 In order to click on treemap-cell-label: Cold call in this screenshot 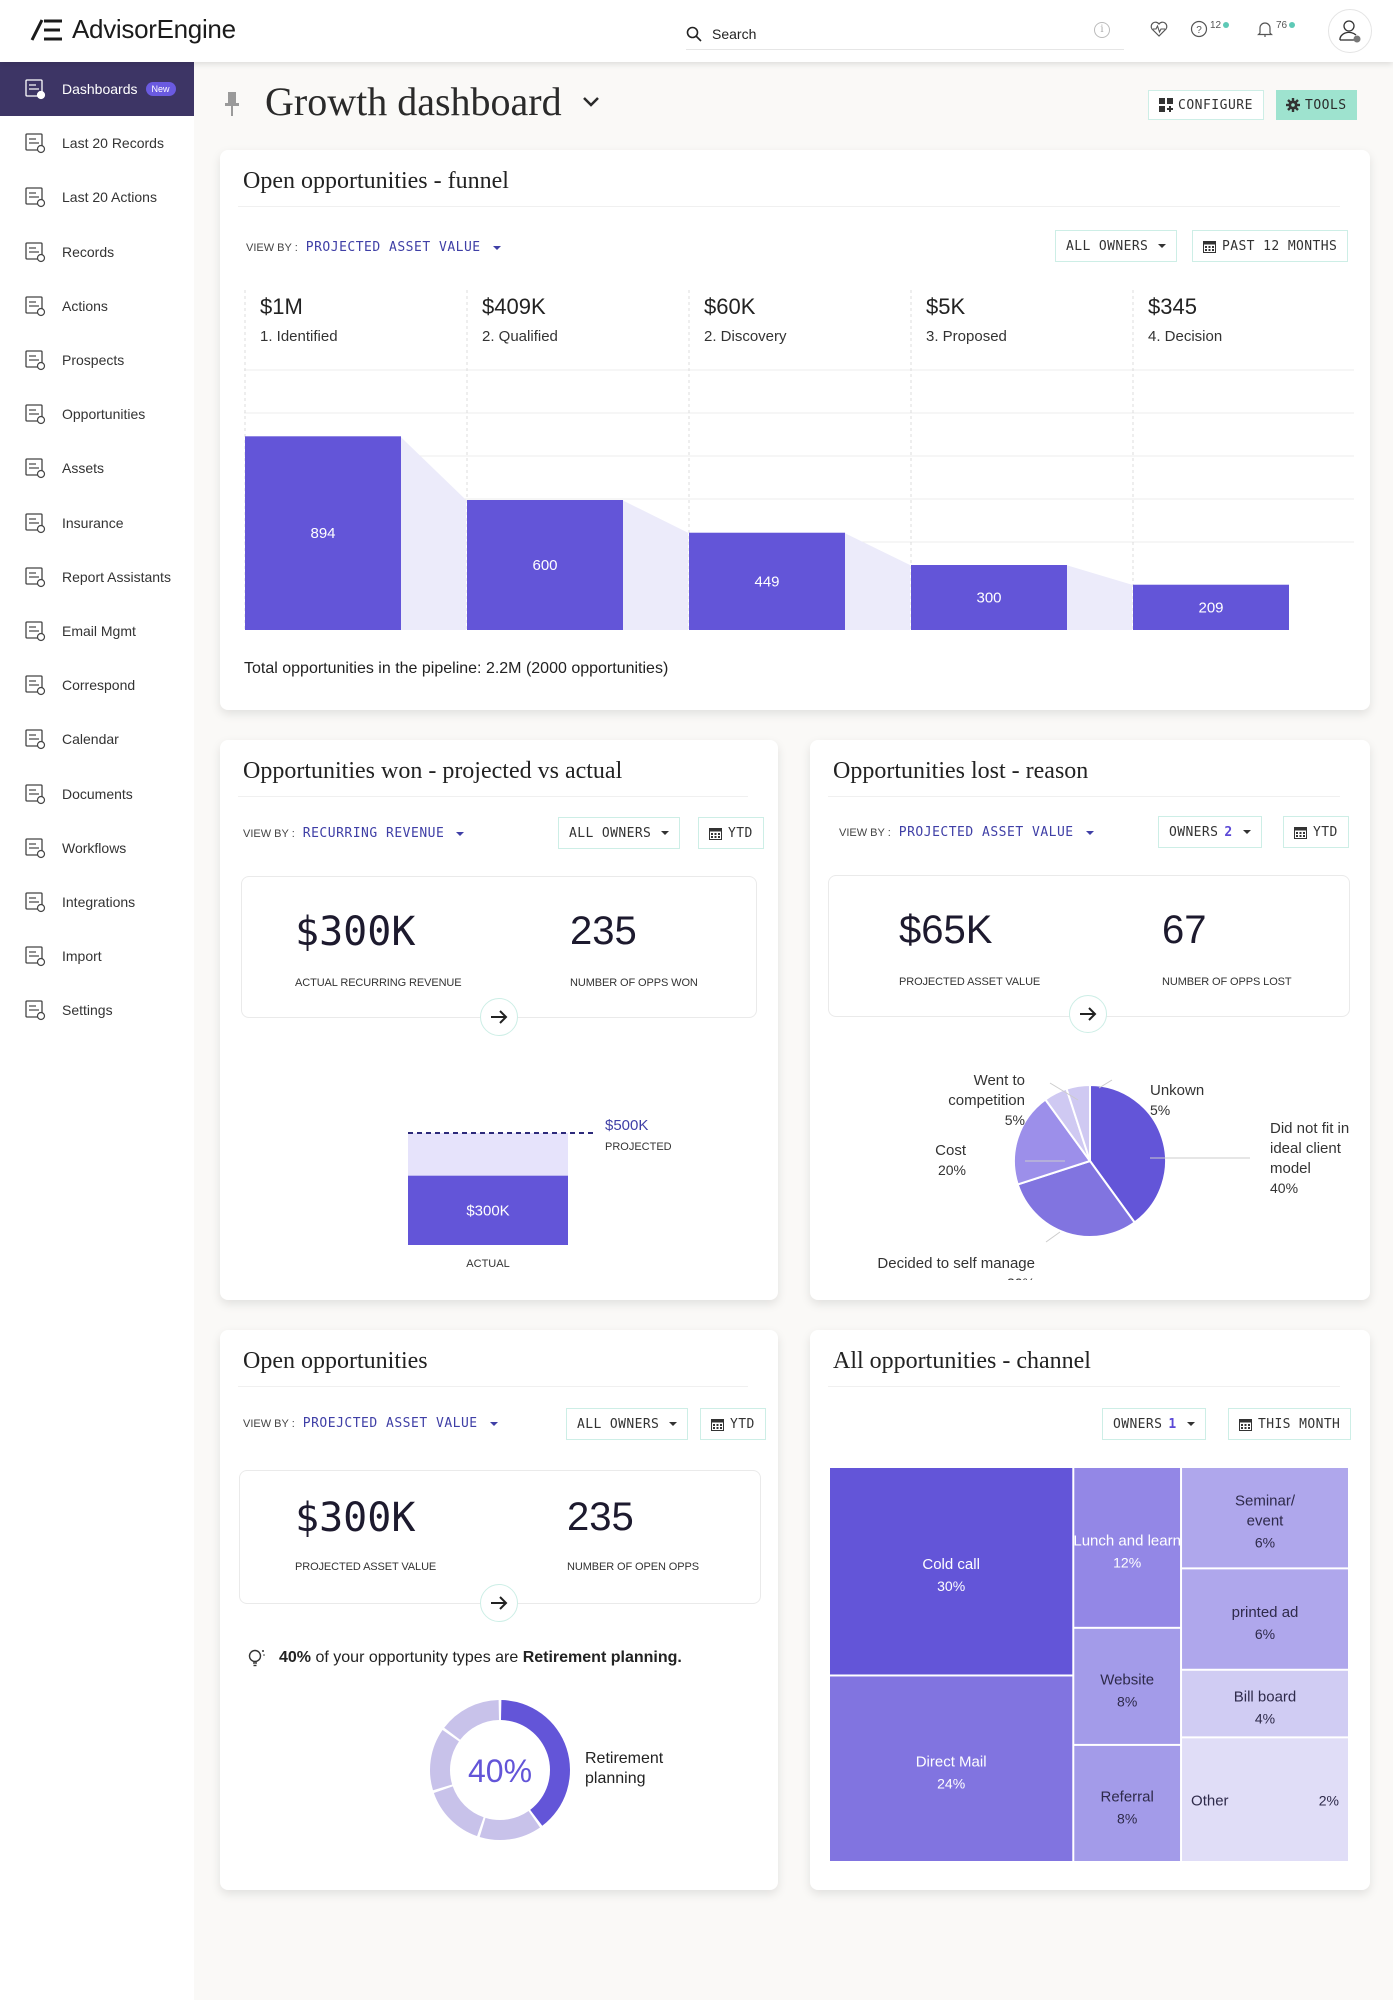, I will do `click(951, 1564)`.